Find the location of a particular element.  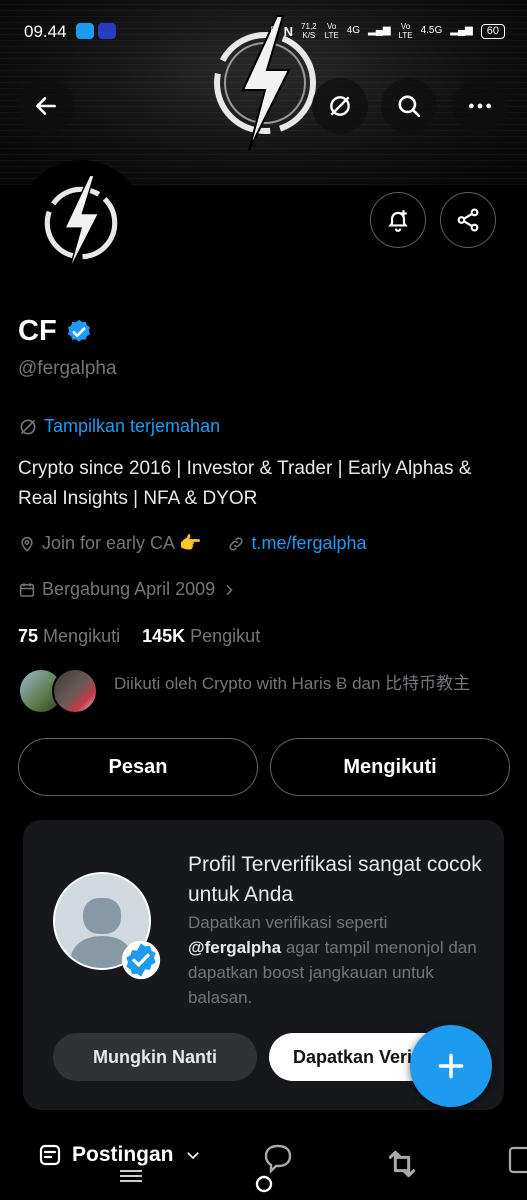

more-options-button is located at coordinates (480, 106).